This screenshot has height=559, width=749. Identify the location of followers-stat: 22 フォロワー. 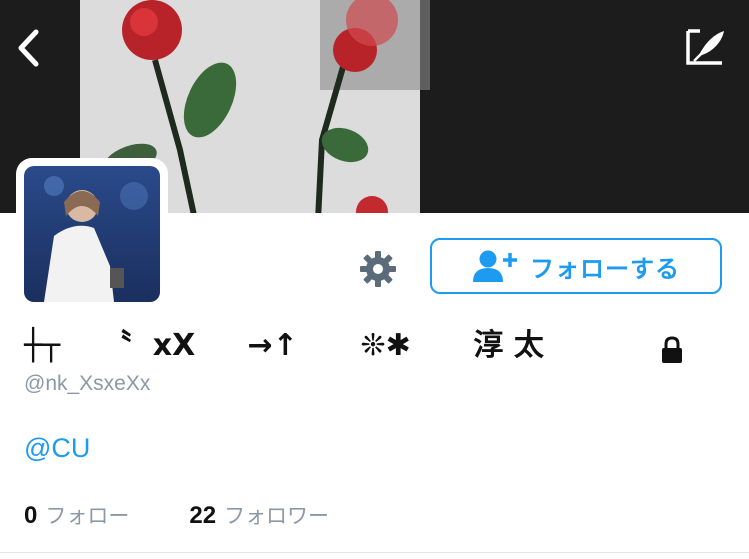
(259, 515).